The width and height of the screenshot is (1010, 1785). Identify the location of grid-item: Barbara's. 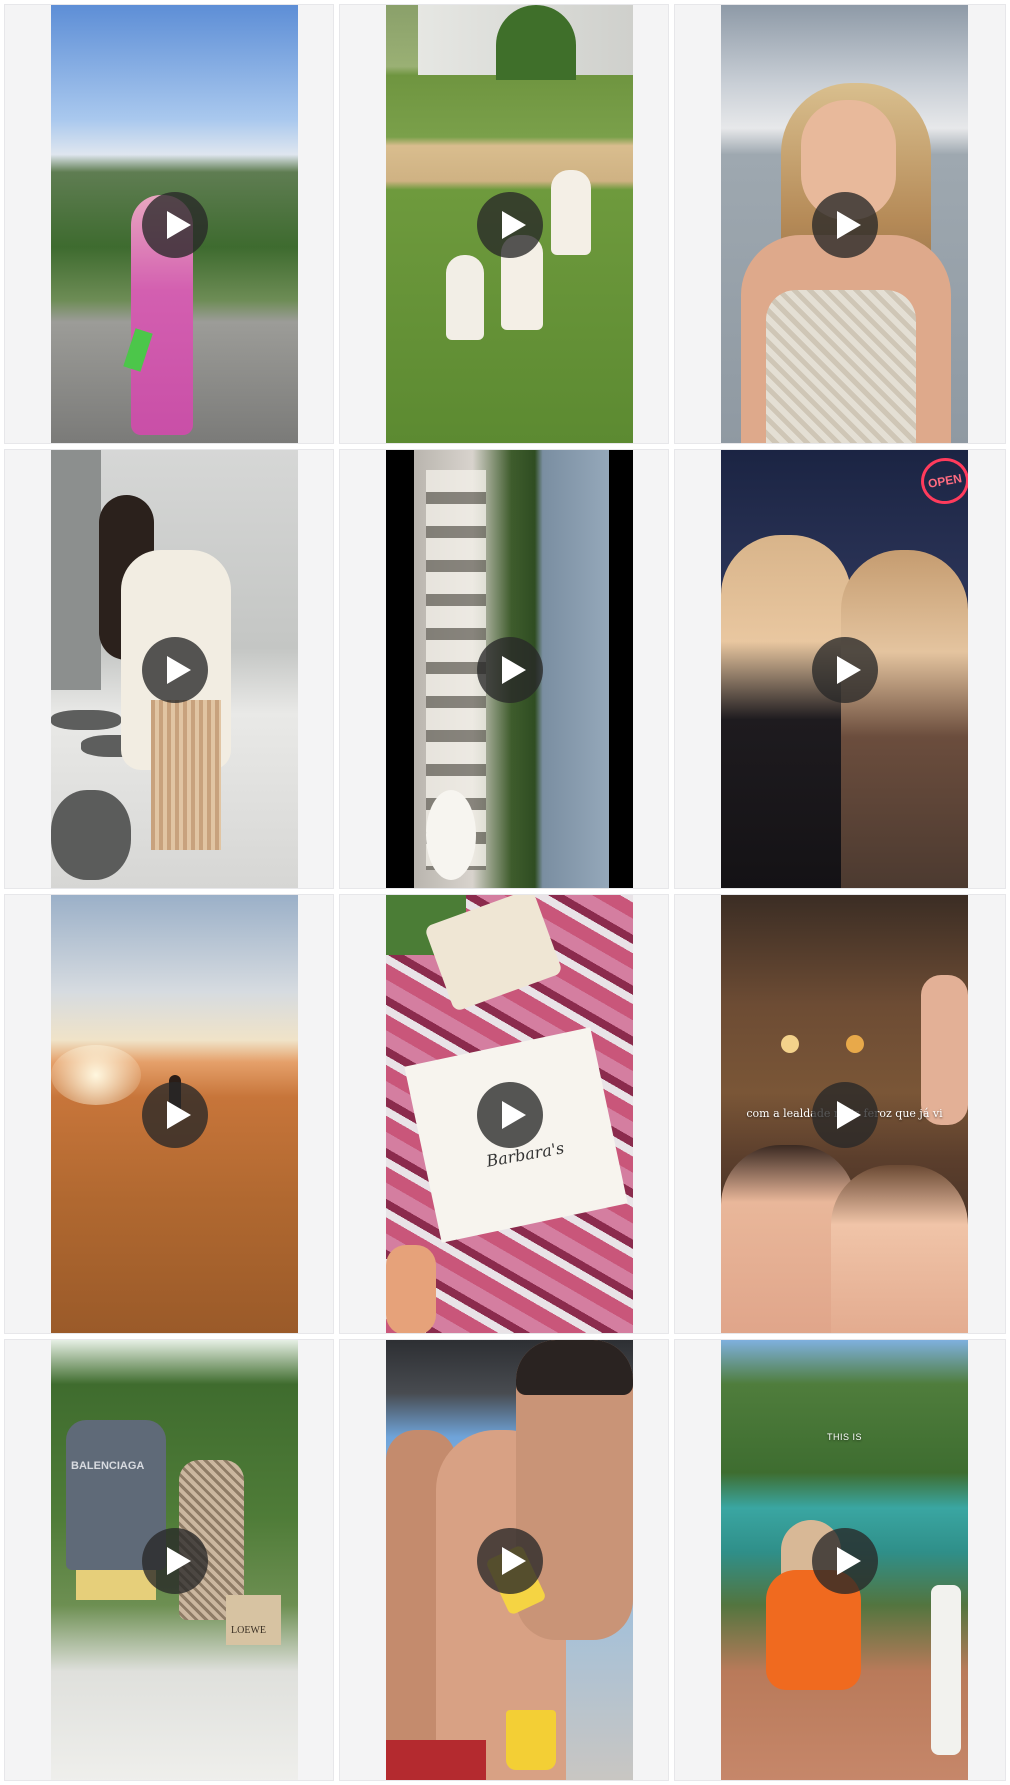
(504, 1114).